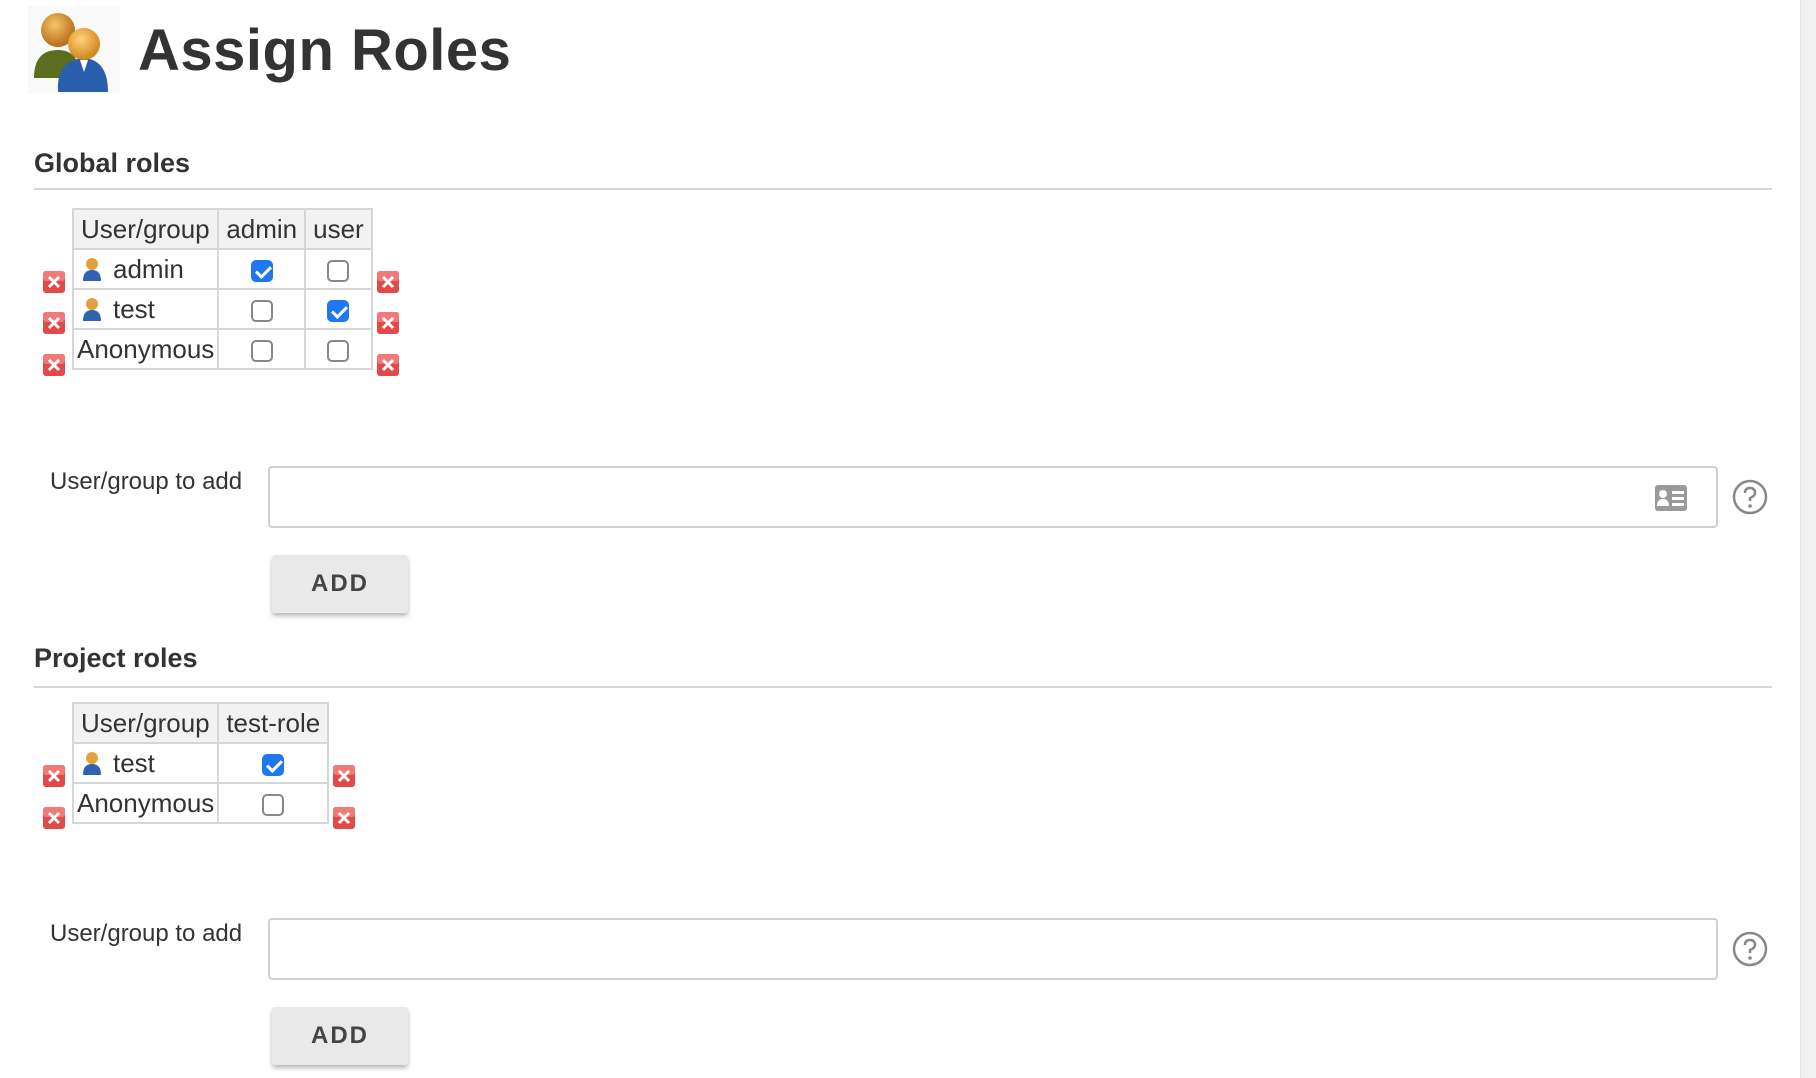 This screenshot has height=1078, width=1816. What do you see at coordinates (146, 481) in the screenshot?
I see `global-add-label: User/group to add` at bounding box center [146, 481].